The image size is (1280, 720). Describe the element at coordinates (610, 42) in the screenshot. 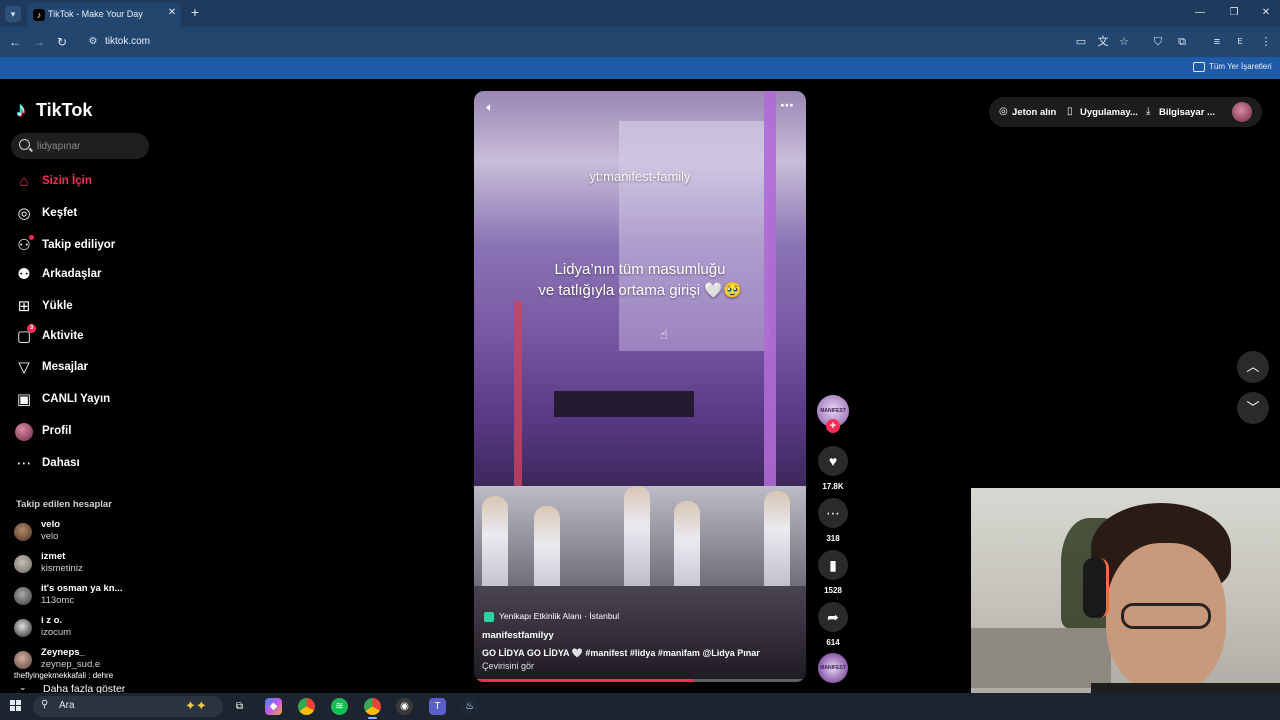

I see `address-bar: ⚙ tiktok.com` at that location.